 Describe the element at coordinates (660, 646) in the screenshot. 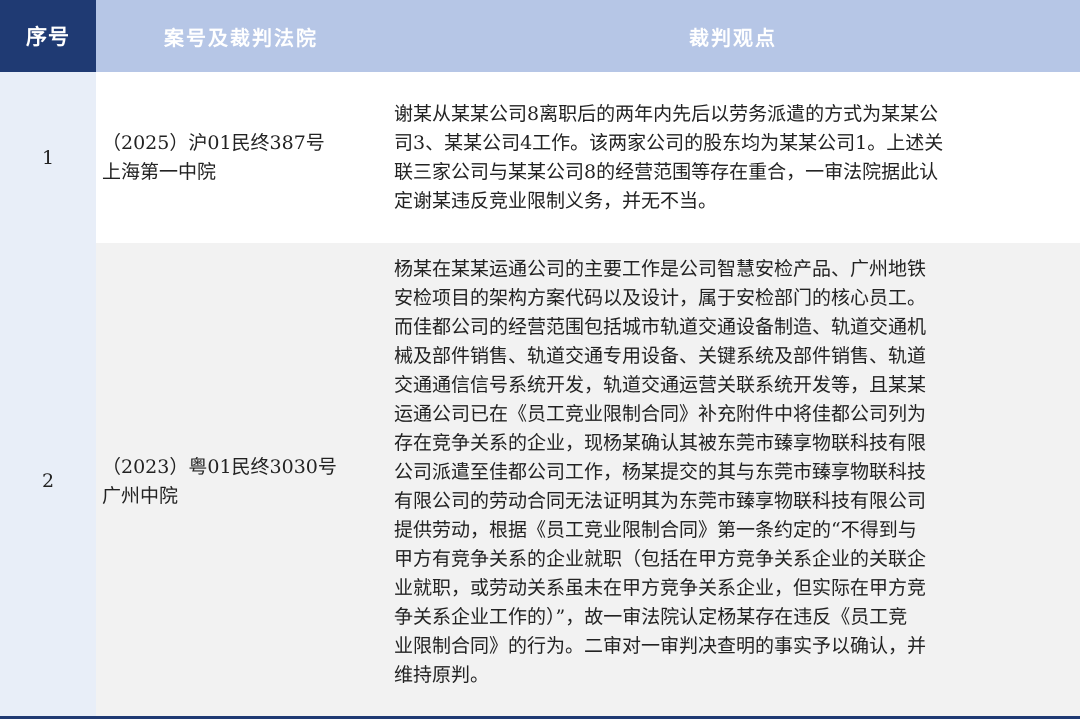

I see `row-2-view-line: 业限制合同》的行为。二审对一审判决查明的事实予以确认，并` at that location.